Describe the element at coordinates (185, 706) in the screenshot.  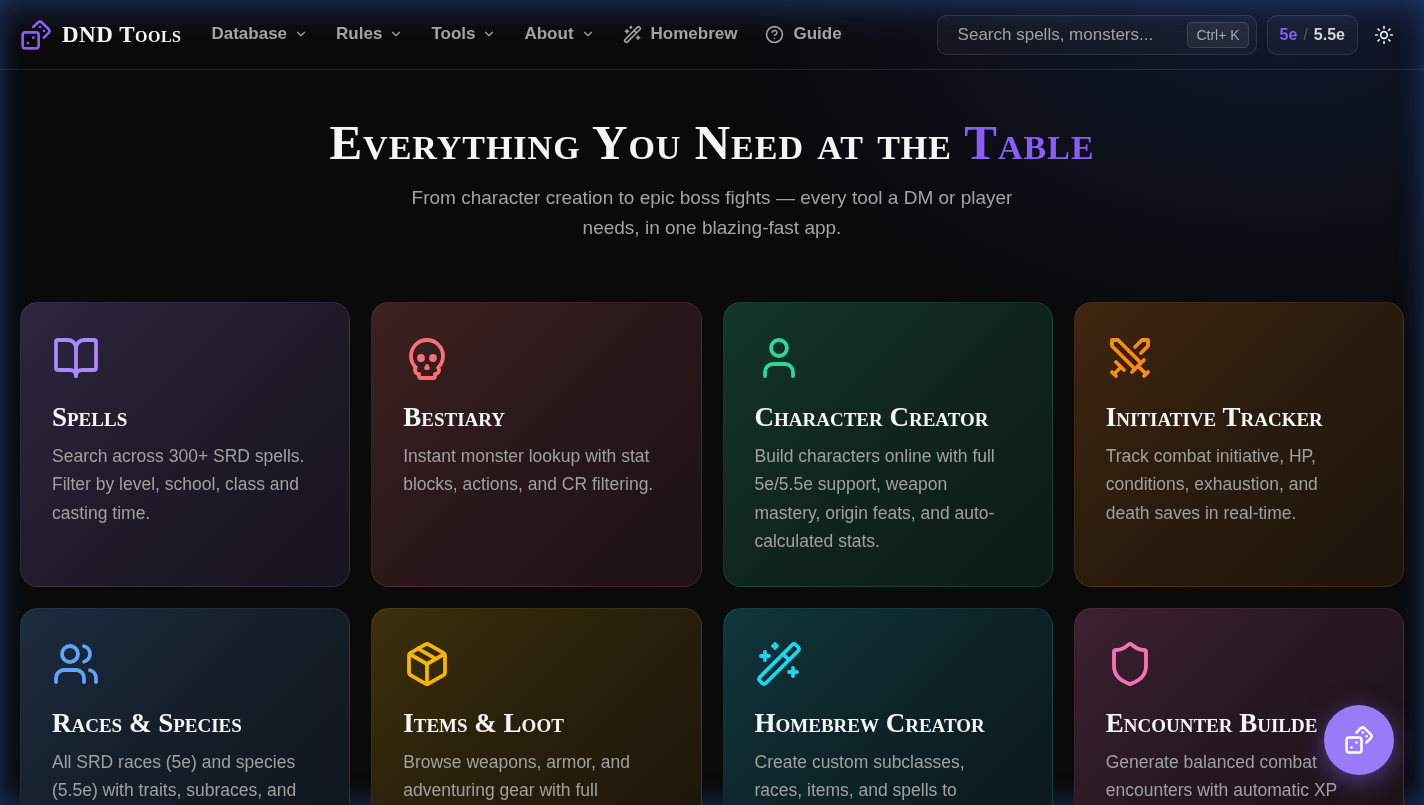
I see `feature-card: Races & Species All SRD races (5e) and species (5.5e) with traits, subraces, and` at that location.